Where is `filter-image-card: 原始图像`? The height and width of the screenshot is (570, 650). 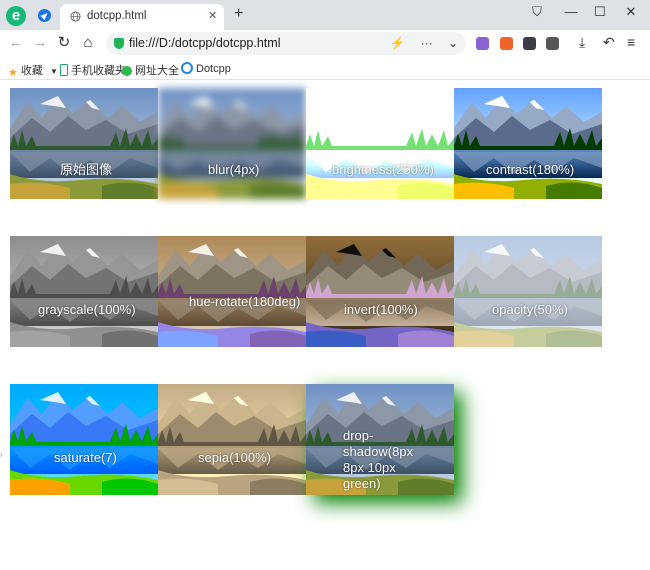
filter-image-card: 原始图像 is located at coordinates (84, 143).